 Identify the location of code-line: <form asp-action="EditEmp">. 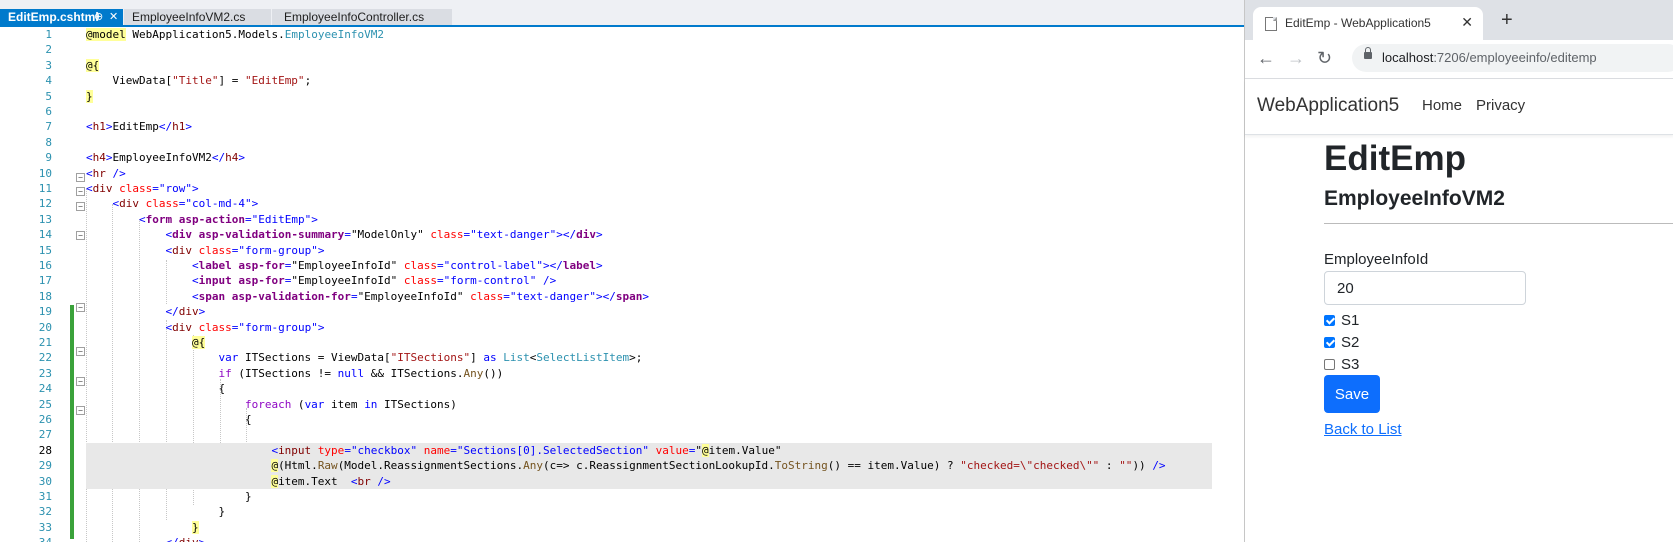
(228, 219).